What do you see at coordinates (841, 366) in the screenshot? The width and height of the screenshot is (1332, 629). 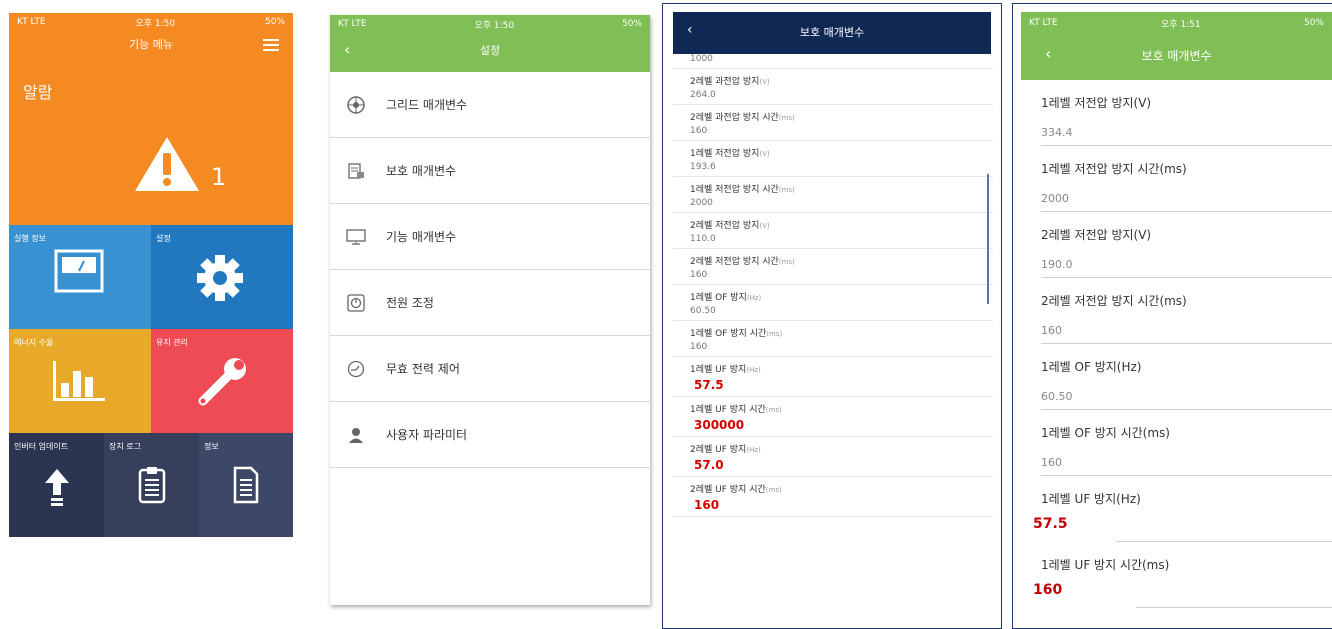 I see `param-label: 1레벨 UF 방지(Hz)` at bounding box center [841, 366].